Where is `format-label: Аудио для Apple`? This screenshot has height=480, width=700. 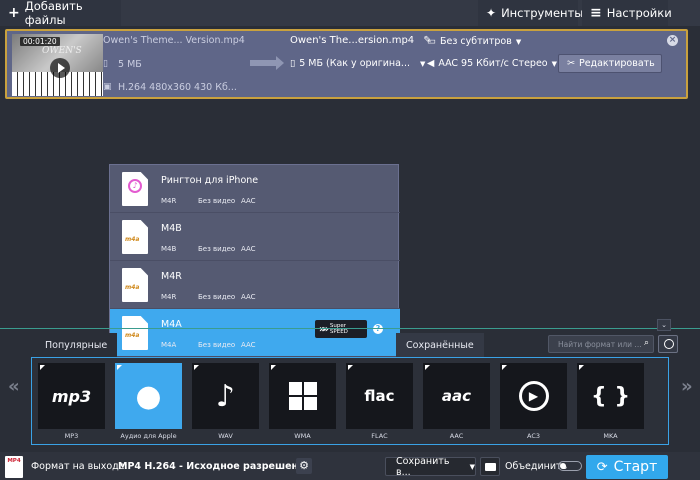
format-label: Аудио для Apple is located at coordinates (148, 436).